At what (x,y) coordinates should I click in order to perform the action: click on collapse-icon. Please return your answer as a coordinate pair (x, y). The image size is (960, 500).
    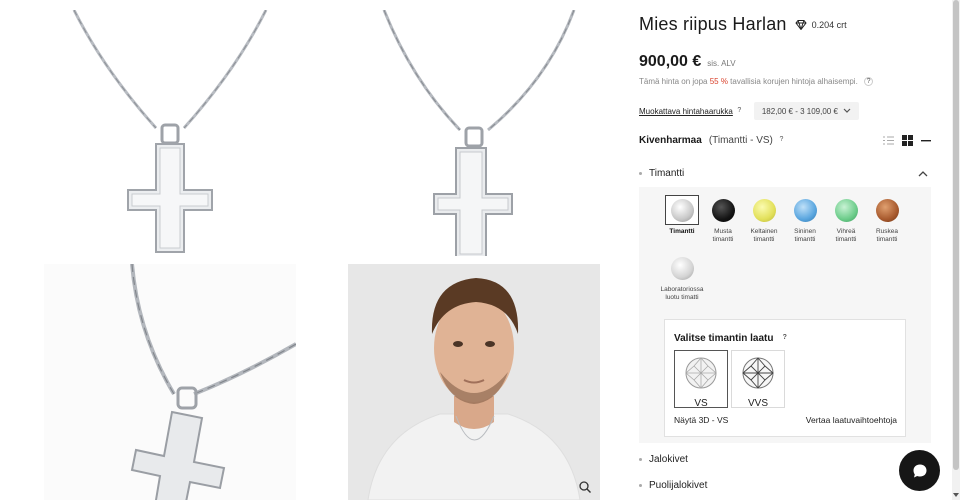
    Looking at the image, I should click on (926, 140).